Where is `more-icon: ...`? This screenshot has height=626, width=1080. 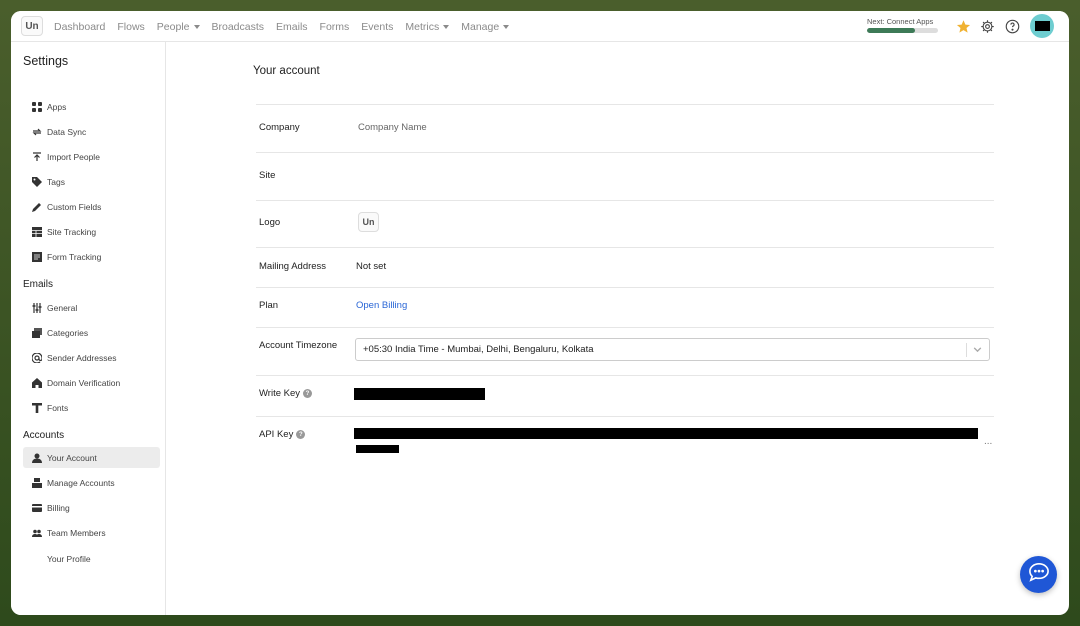 more-icon: ... is located at coordinates (988, 441).